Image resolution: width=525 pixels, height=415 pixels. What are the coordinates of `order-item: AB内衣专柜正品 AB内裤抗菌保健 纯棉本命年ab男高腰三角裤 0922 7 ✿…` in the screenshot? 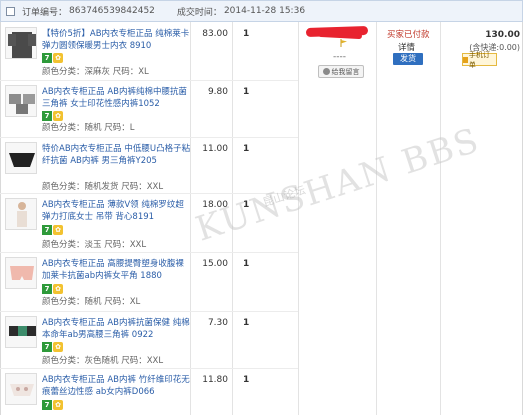 It's located at (149, 340).